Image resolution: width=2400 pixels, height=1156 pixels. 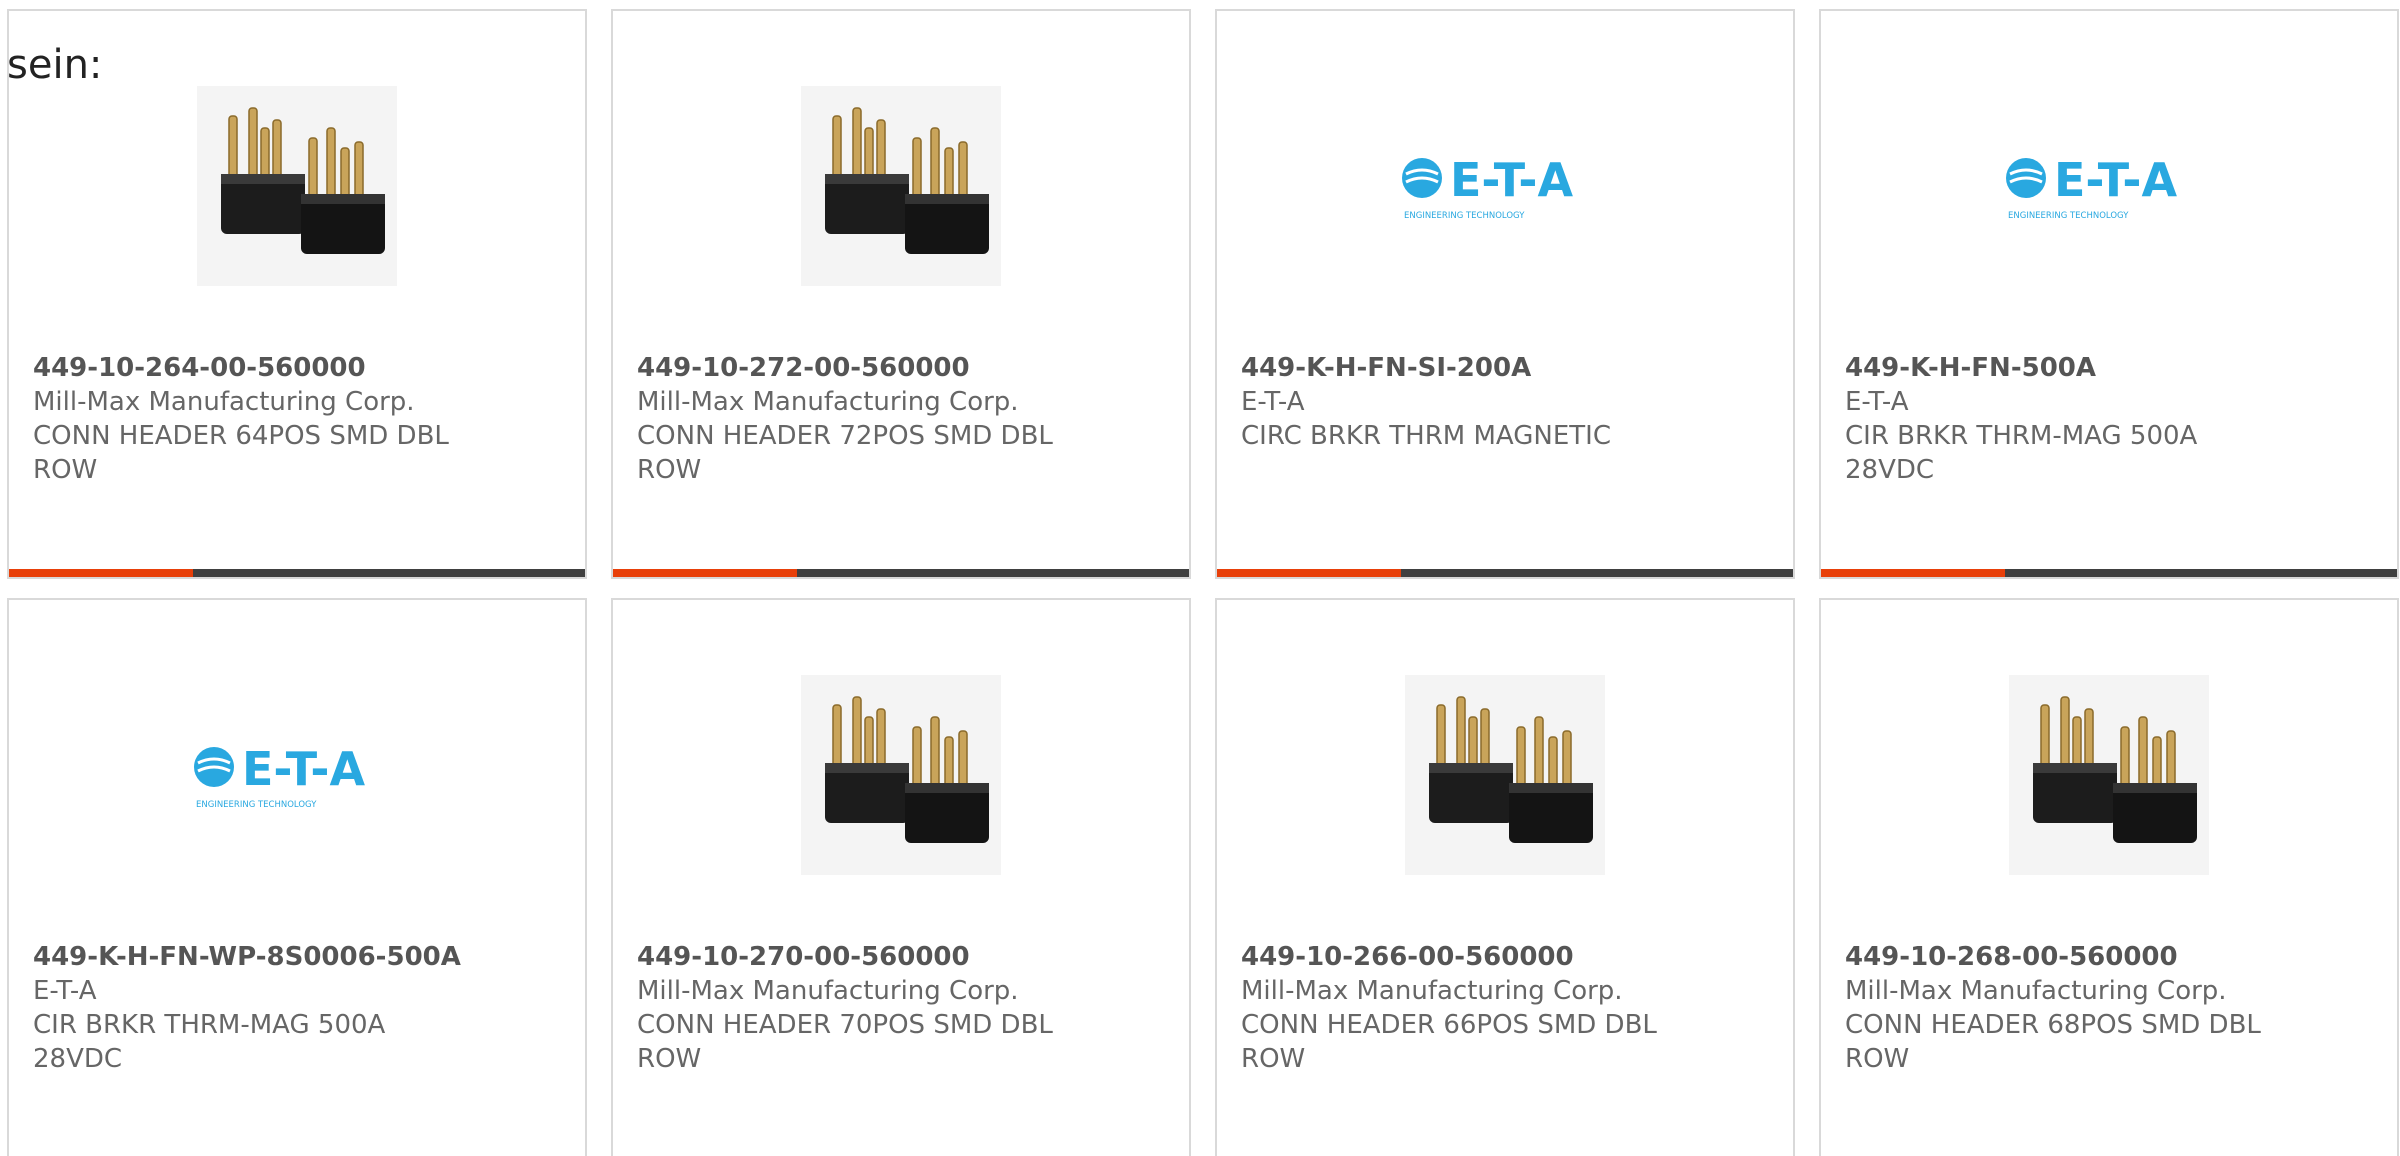 What do you see at coordinates (852, 957) in the screenshot?
I see `part-number-link: 449-10-270-00-560000` at bounding box center [852, 957].